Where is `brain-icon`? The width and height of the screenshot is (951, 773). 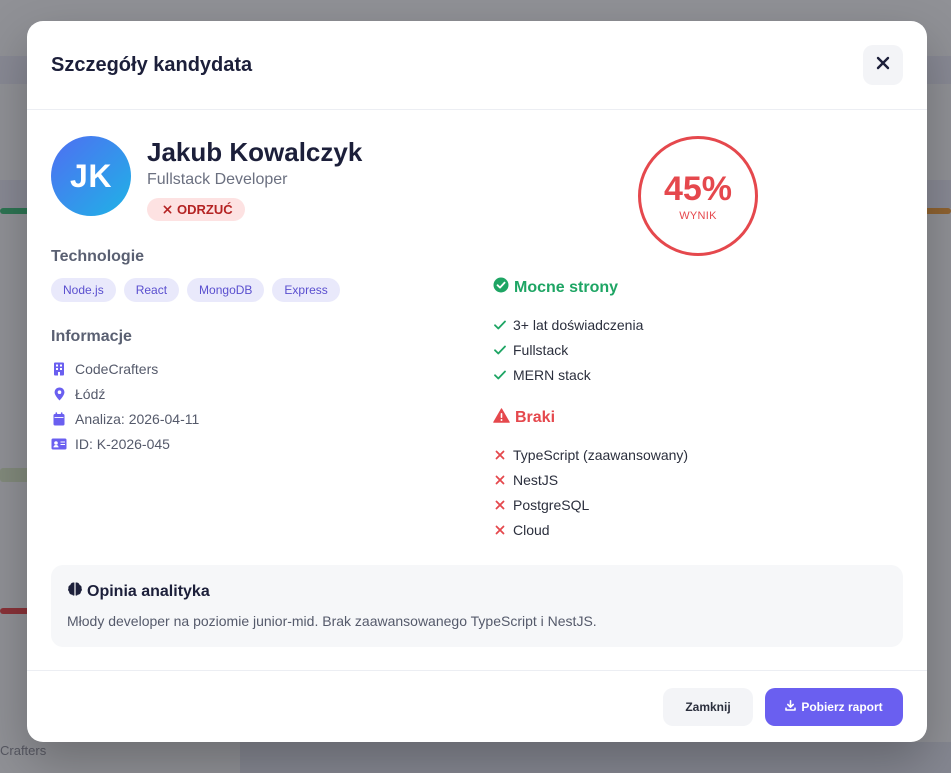 brain-icon is located at coordinates (75, 591).